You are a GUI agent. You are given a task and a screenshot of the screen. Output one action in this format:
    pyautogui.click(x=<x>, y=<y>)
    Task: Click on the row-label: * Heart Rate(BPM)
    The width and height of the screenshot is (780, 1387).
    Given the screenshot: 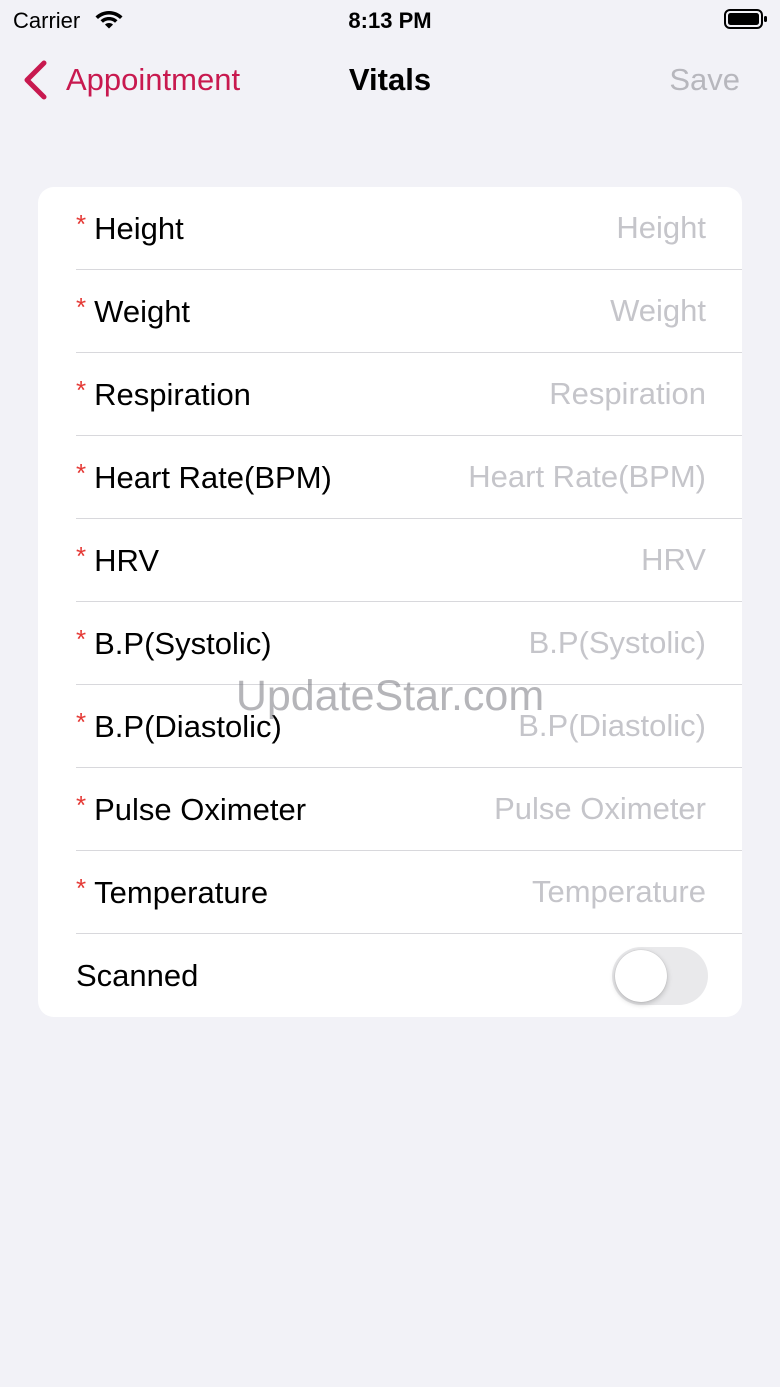 What is the action you would take?
    pyautogui.click(x=204, y=477)
    